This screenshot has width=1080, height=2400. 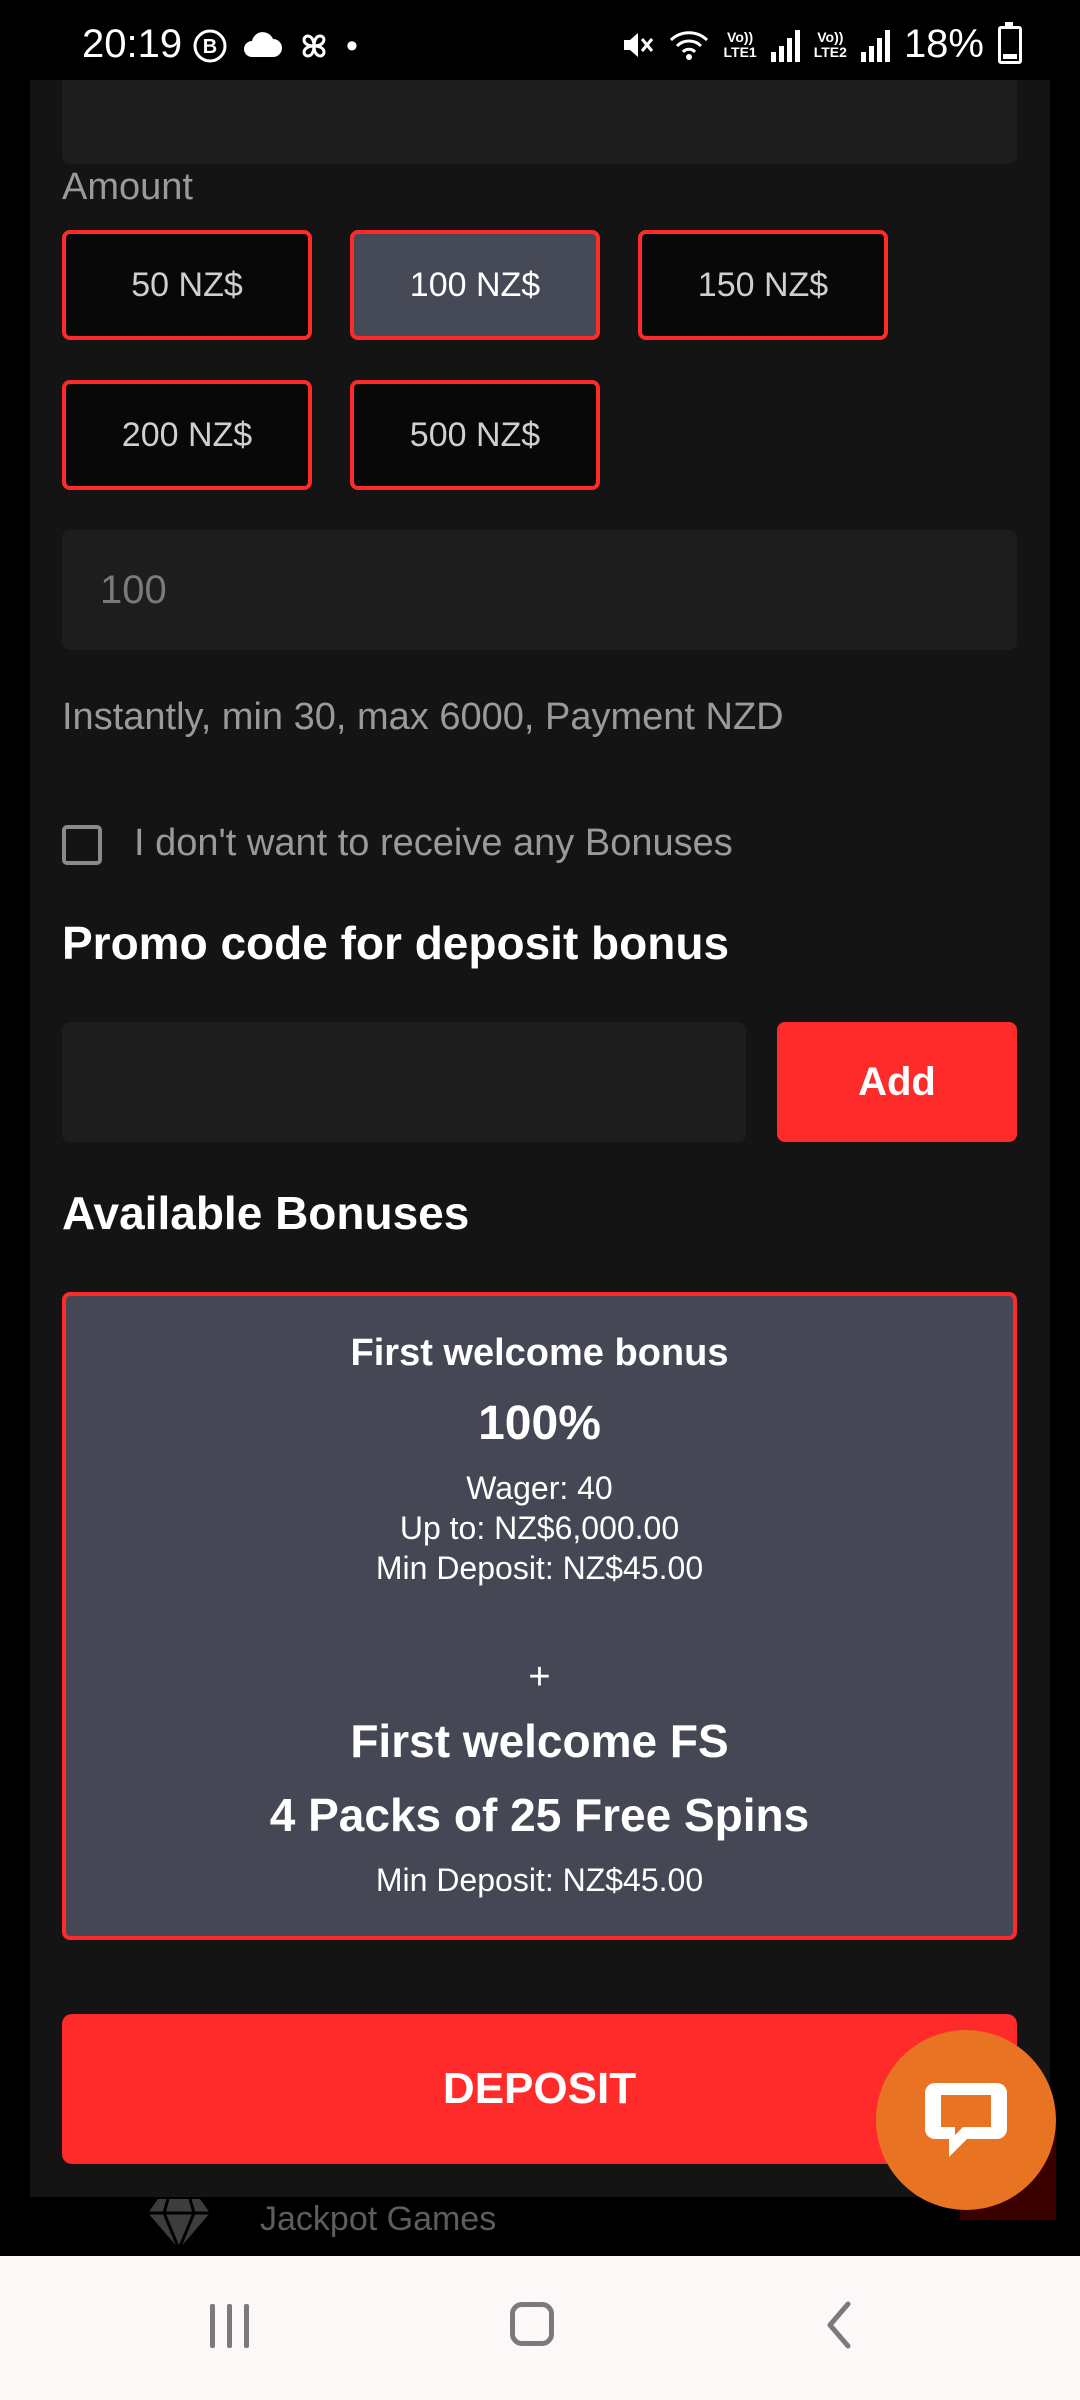 I want to click on no-bonus-checkbox, so click(x=82, y=845).